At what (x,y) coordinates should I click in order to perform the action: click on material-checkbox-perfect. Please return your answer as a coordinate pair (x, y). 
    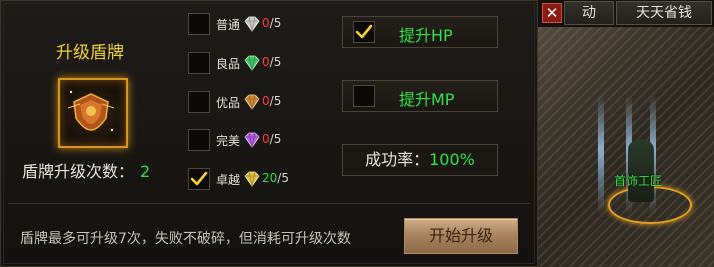
    Looking at the image, I should click on (199, 140).